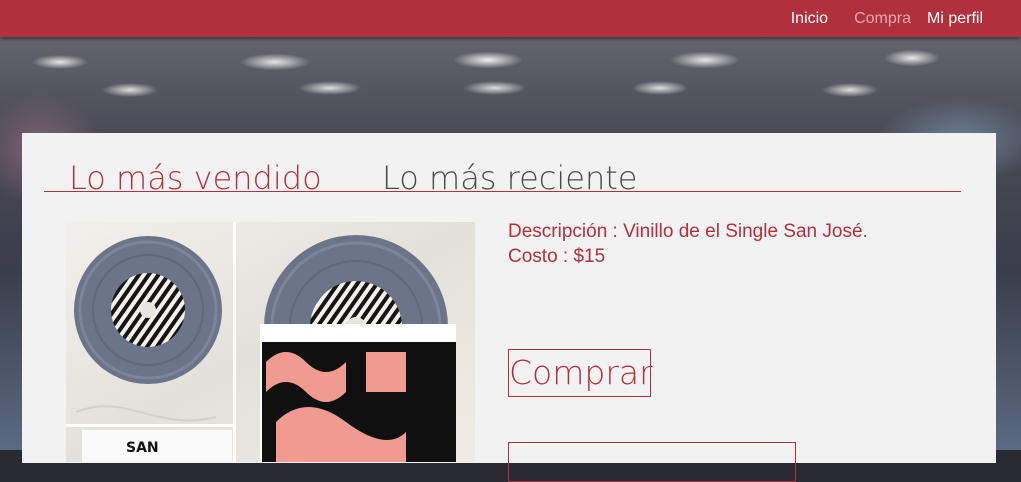 Image resolution: width=1021 pixels, height=482 pixels. Describe the element at coordinates (142, 448) in the screenshot. I see `sleeve-thumbnail-text: SAN` at that location.